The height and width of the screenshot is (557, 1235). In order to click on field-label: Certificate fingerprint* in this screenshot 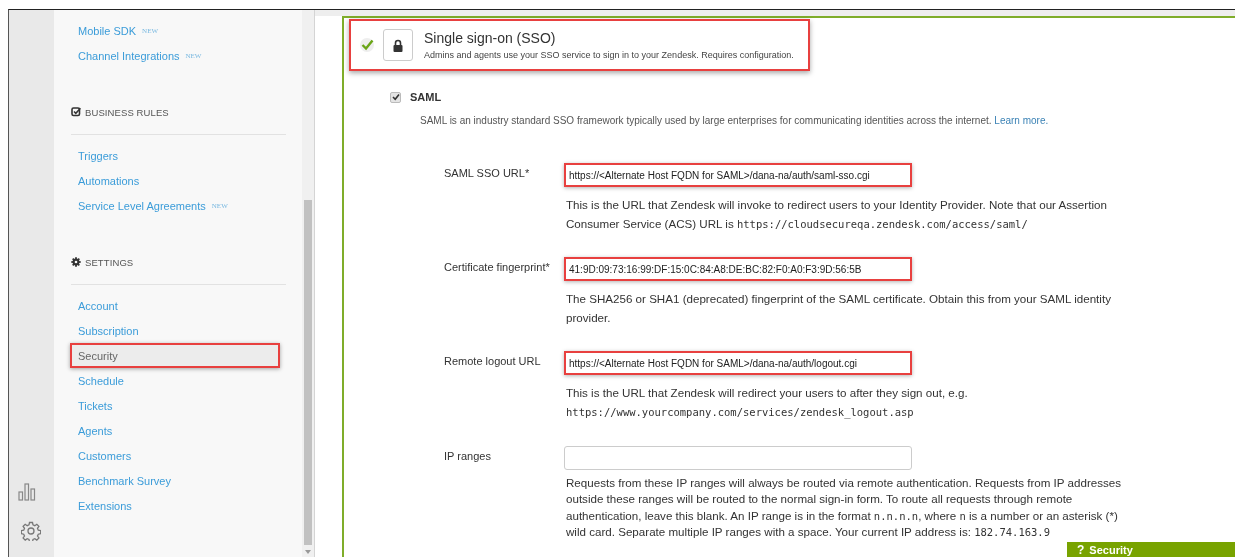, I will do `click(497, 268)`.